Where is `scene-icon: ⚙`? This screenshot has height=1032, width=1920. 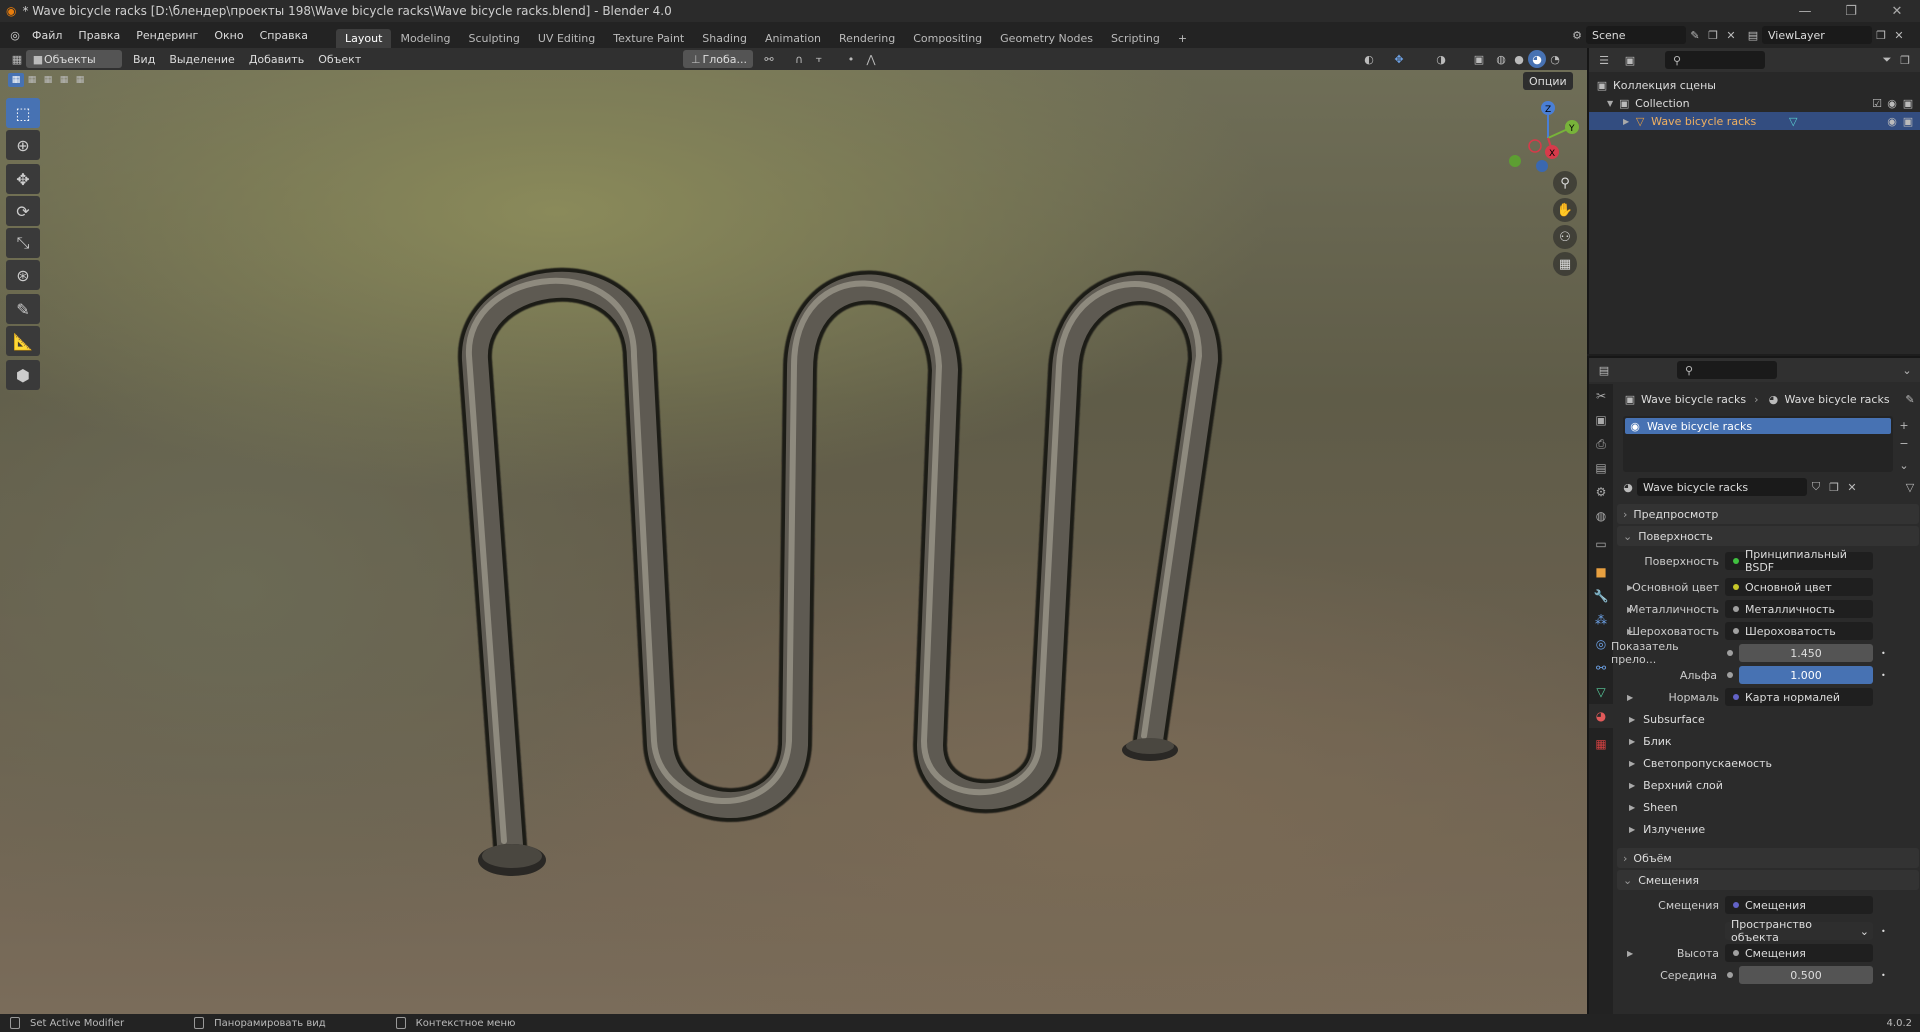 scene-icon: ⚙ is located at coordinates (1577, 35).